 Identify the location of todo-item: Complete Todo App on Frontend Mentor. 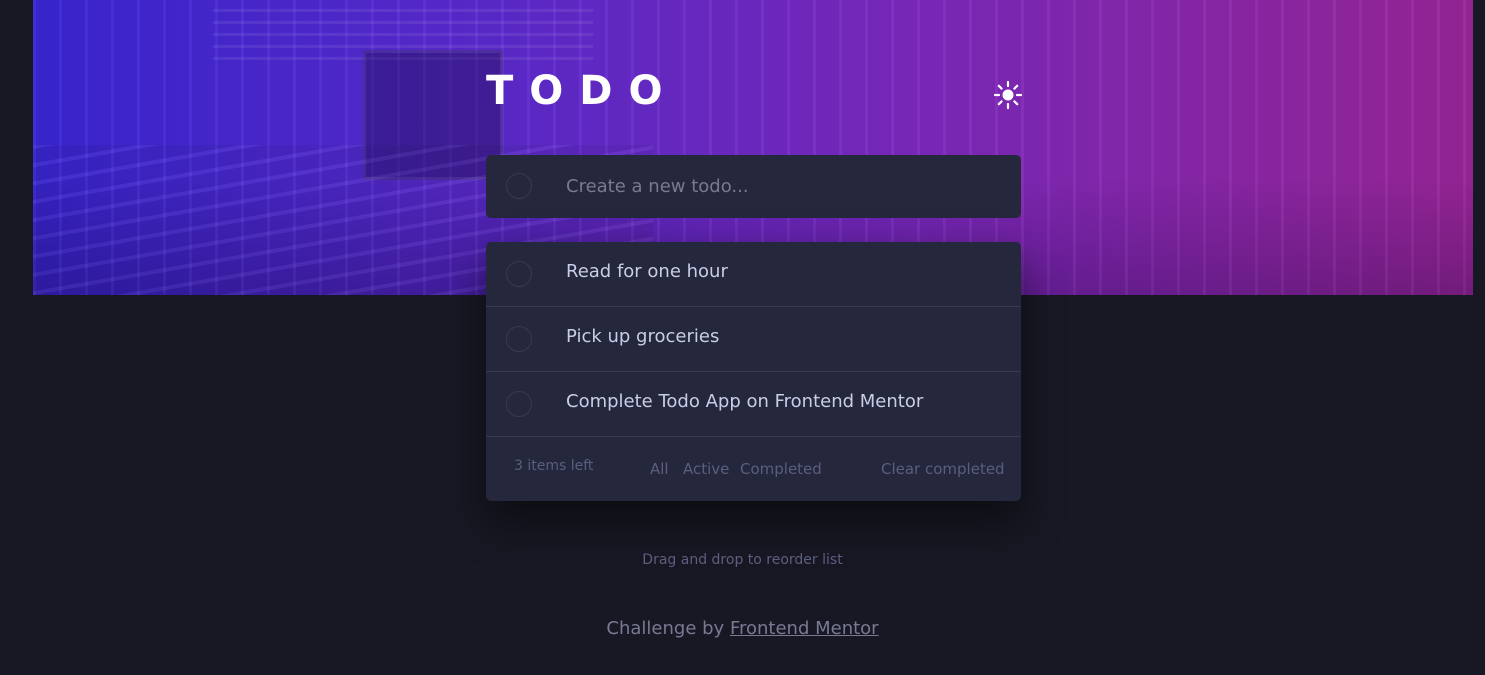
(753, 404).